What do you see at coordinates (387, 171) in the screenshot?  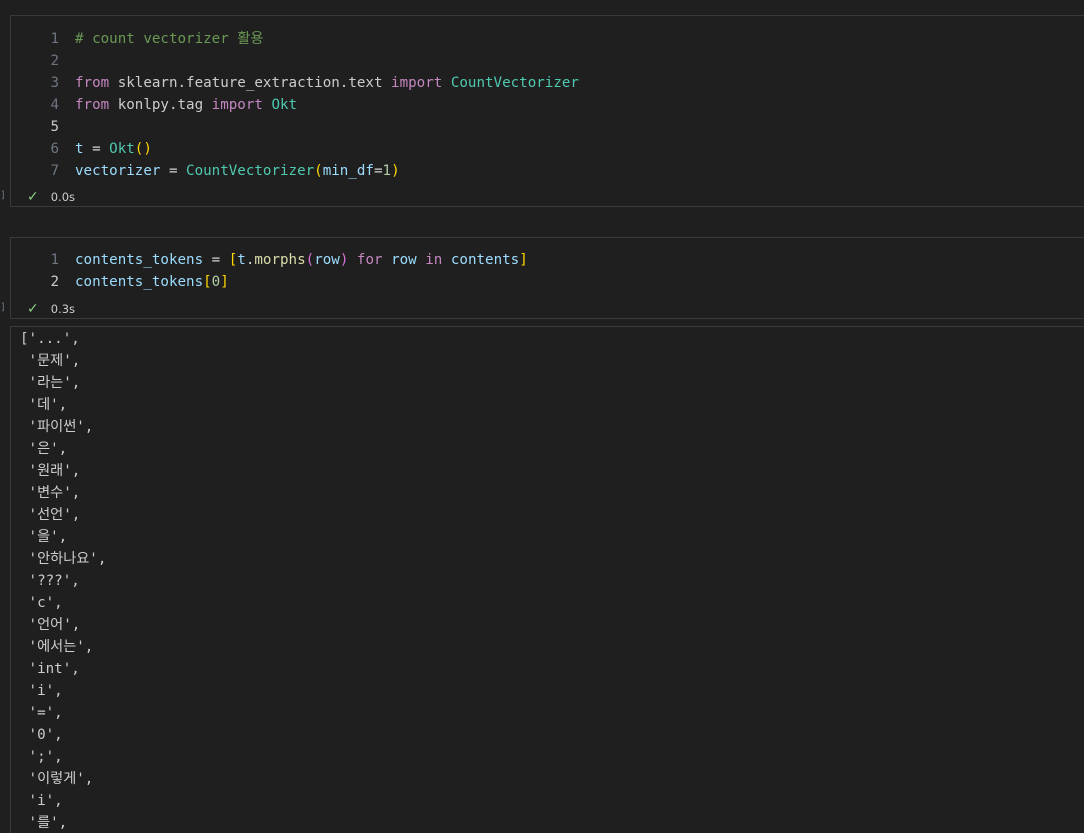 I see `code-token: 1` at bounding box center [387, 171].